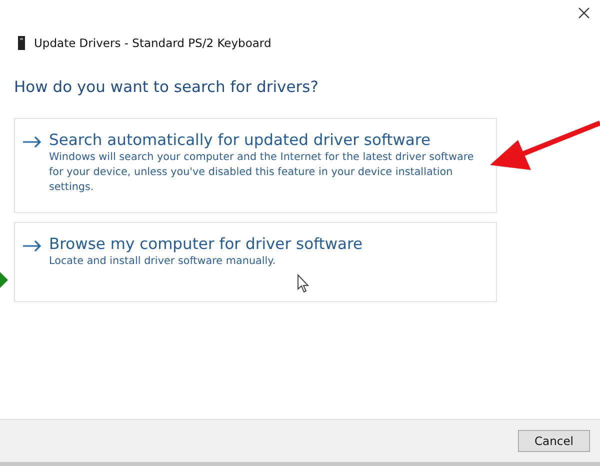  Describe the element at coordinates (303, 283) in the screenshot. I see `mouse-cursor-icon` at that location.